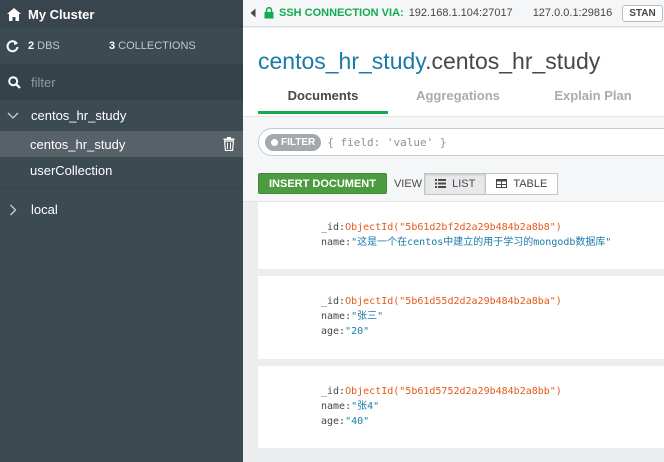  I want to click on trash-icon, so click(229, 144).